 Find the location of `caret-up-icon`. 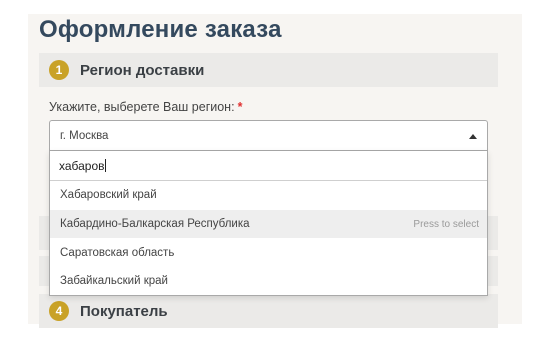

caret-up-icon is located at coordinates (473, 136).